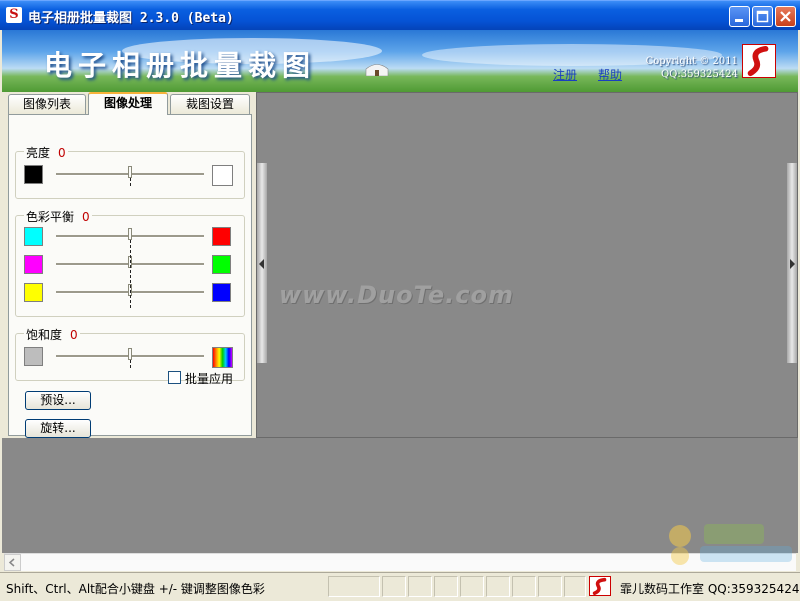  I want to click on brightness-center-tick, so click(131, 182).